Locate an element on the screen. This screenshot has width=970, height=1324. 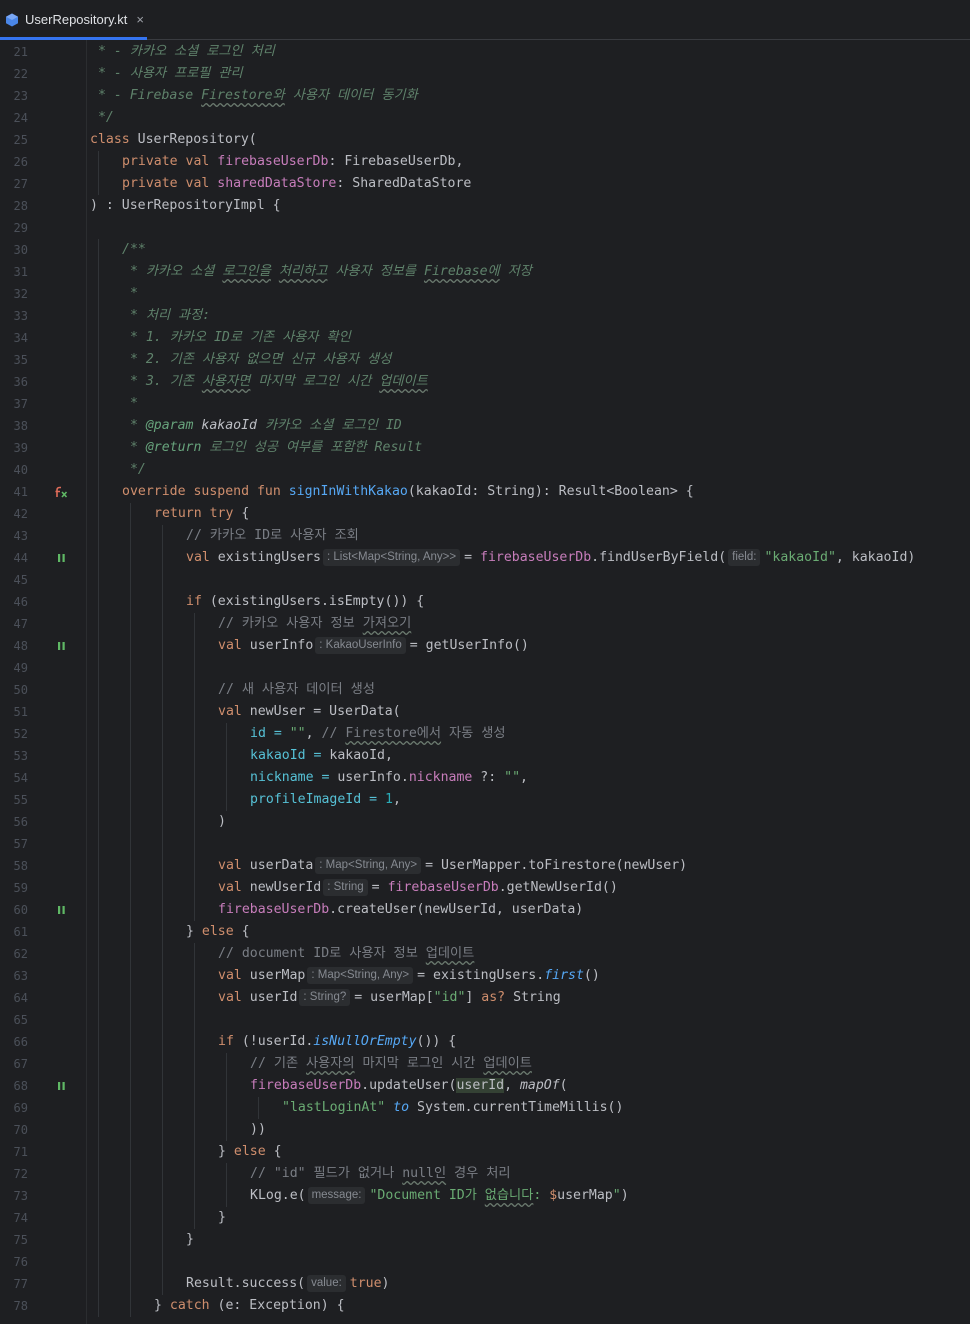
code-line: 74} is located at coordinates (485, 1218).